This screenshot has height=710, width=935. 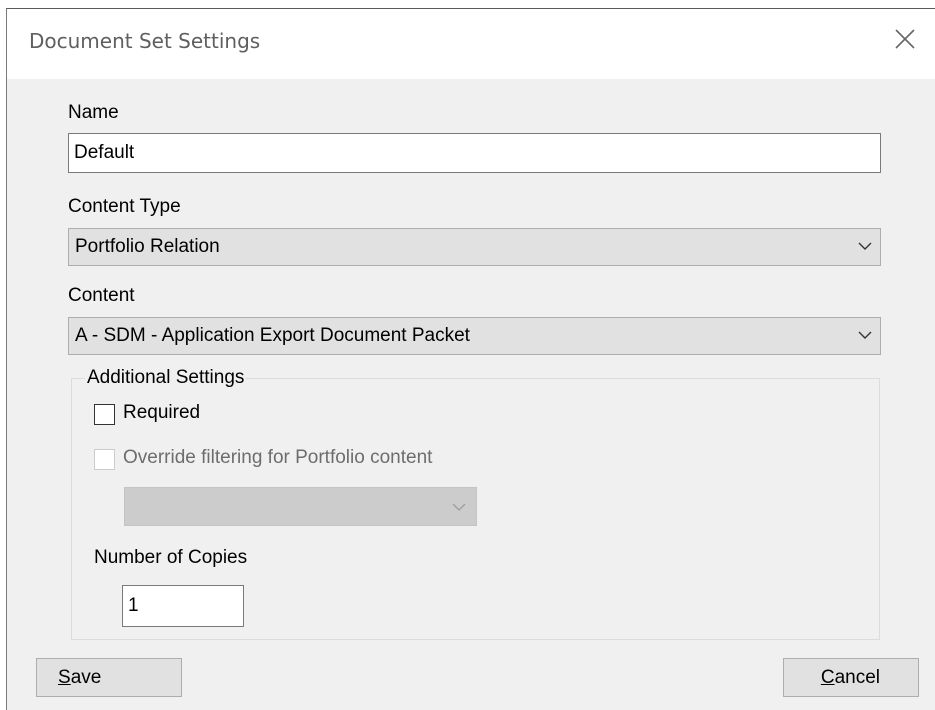 I want to click on override-filtering-label: Override filtering for Portfolio content, so click(x=277, y=458).